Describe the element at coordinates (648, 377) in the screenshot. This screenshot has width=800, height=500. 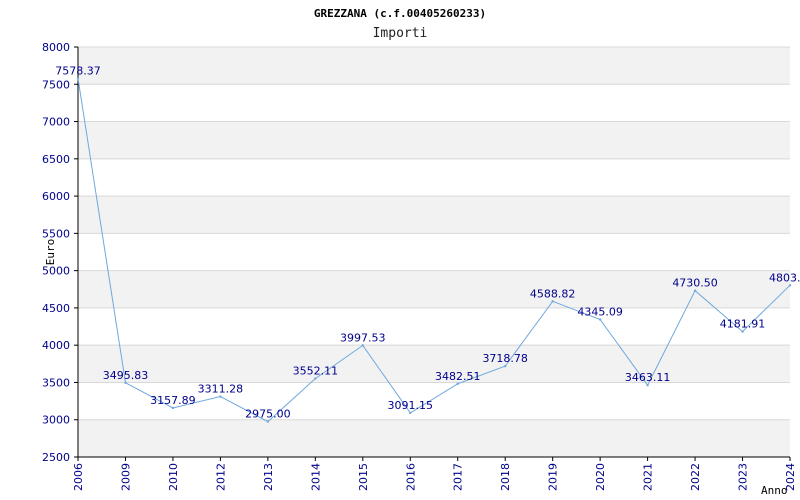
I see `data-label: 3463.11` at that location.